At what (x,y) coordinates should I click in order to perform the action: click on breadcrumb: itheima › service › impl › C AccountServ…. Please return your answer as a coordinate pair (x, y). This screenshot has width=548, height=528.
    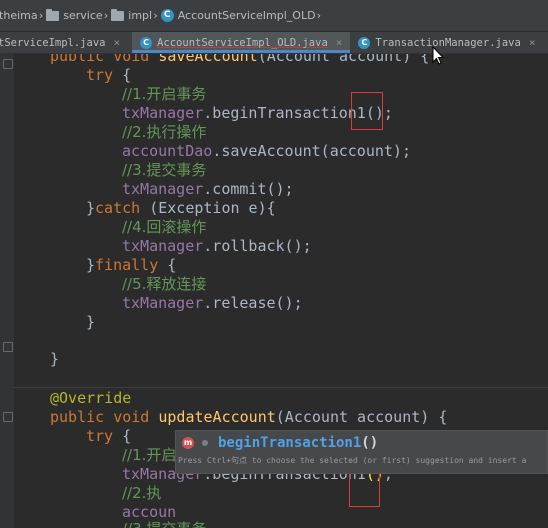
    Looking at the image, I should click on (274, 16).